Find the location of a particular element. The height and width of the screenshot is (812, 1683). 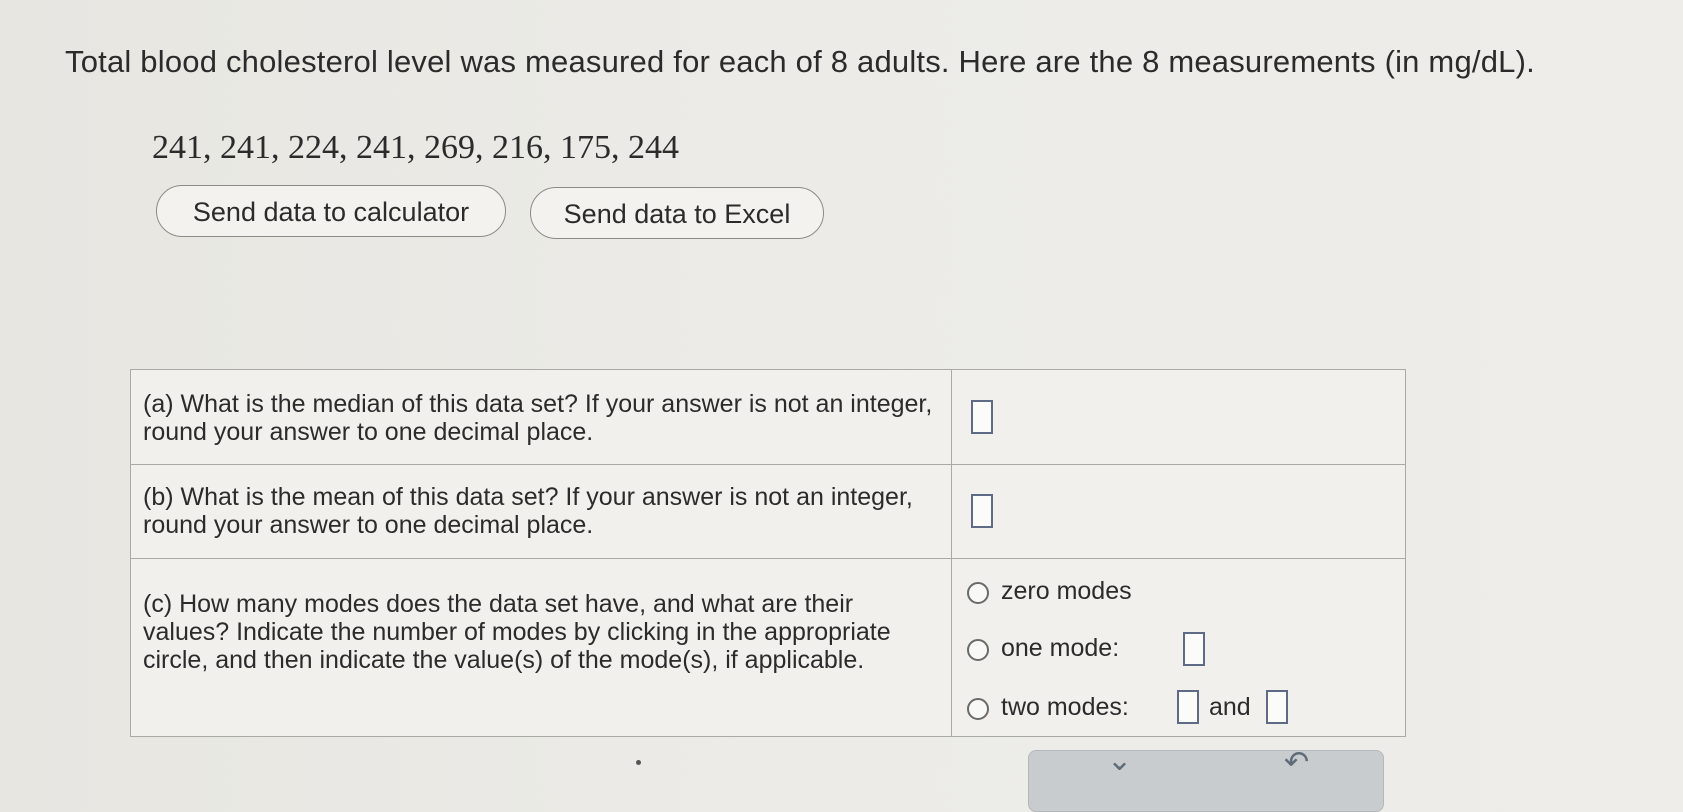

one-mode-label: one mode: is located at coordinates (1060, 648).